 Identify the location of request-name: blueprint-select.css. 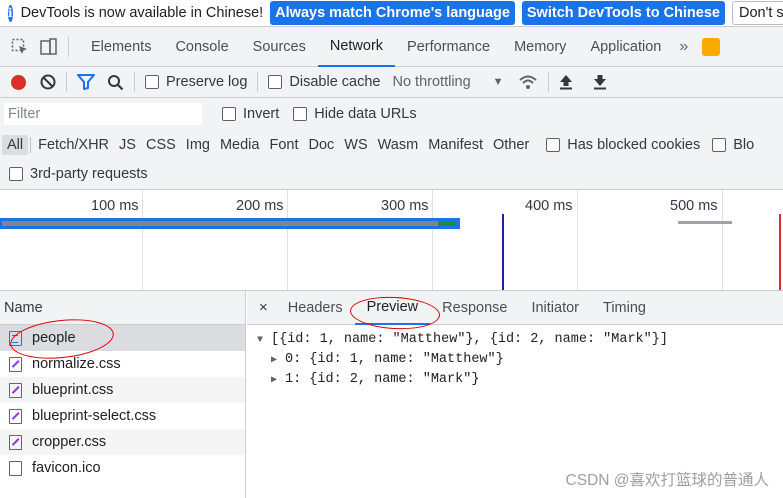
(94, 416).